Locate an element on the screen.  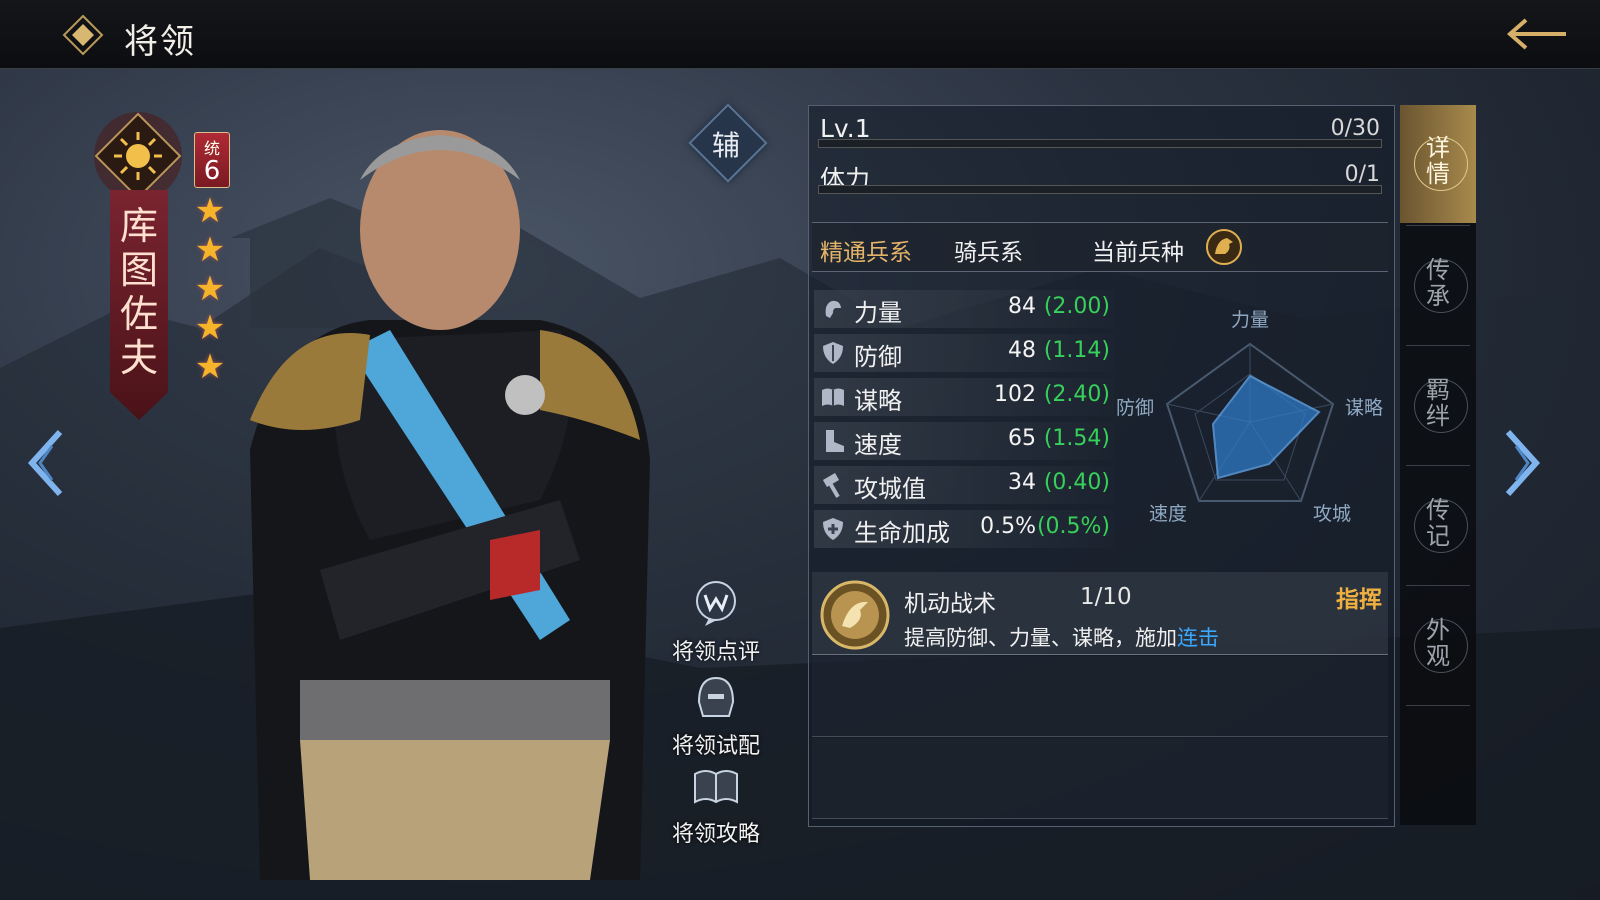
tab-label: 羁绊 is located at coordinates (1438, 403).